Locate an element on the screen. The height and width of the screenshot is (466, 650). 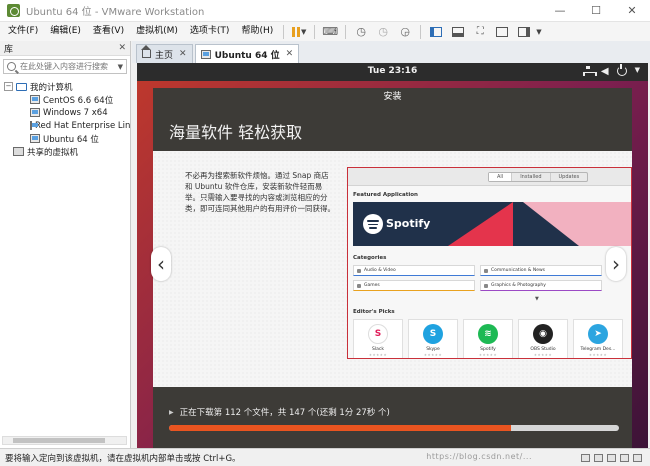
pick-name: Spotify is located at coordinates (488, 349).